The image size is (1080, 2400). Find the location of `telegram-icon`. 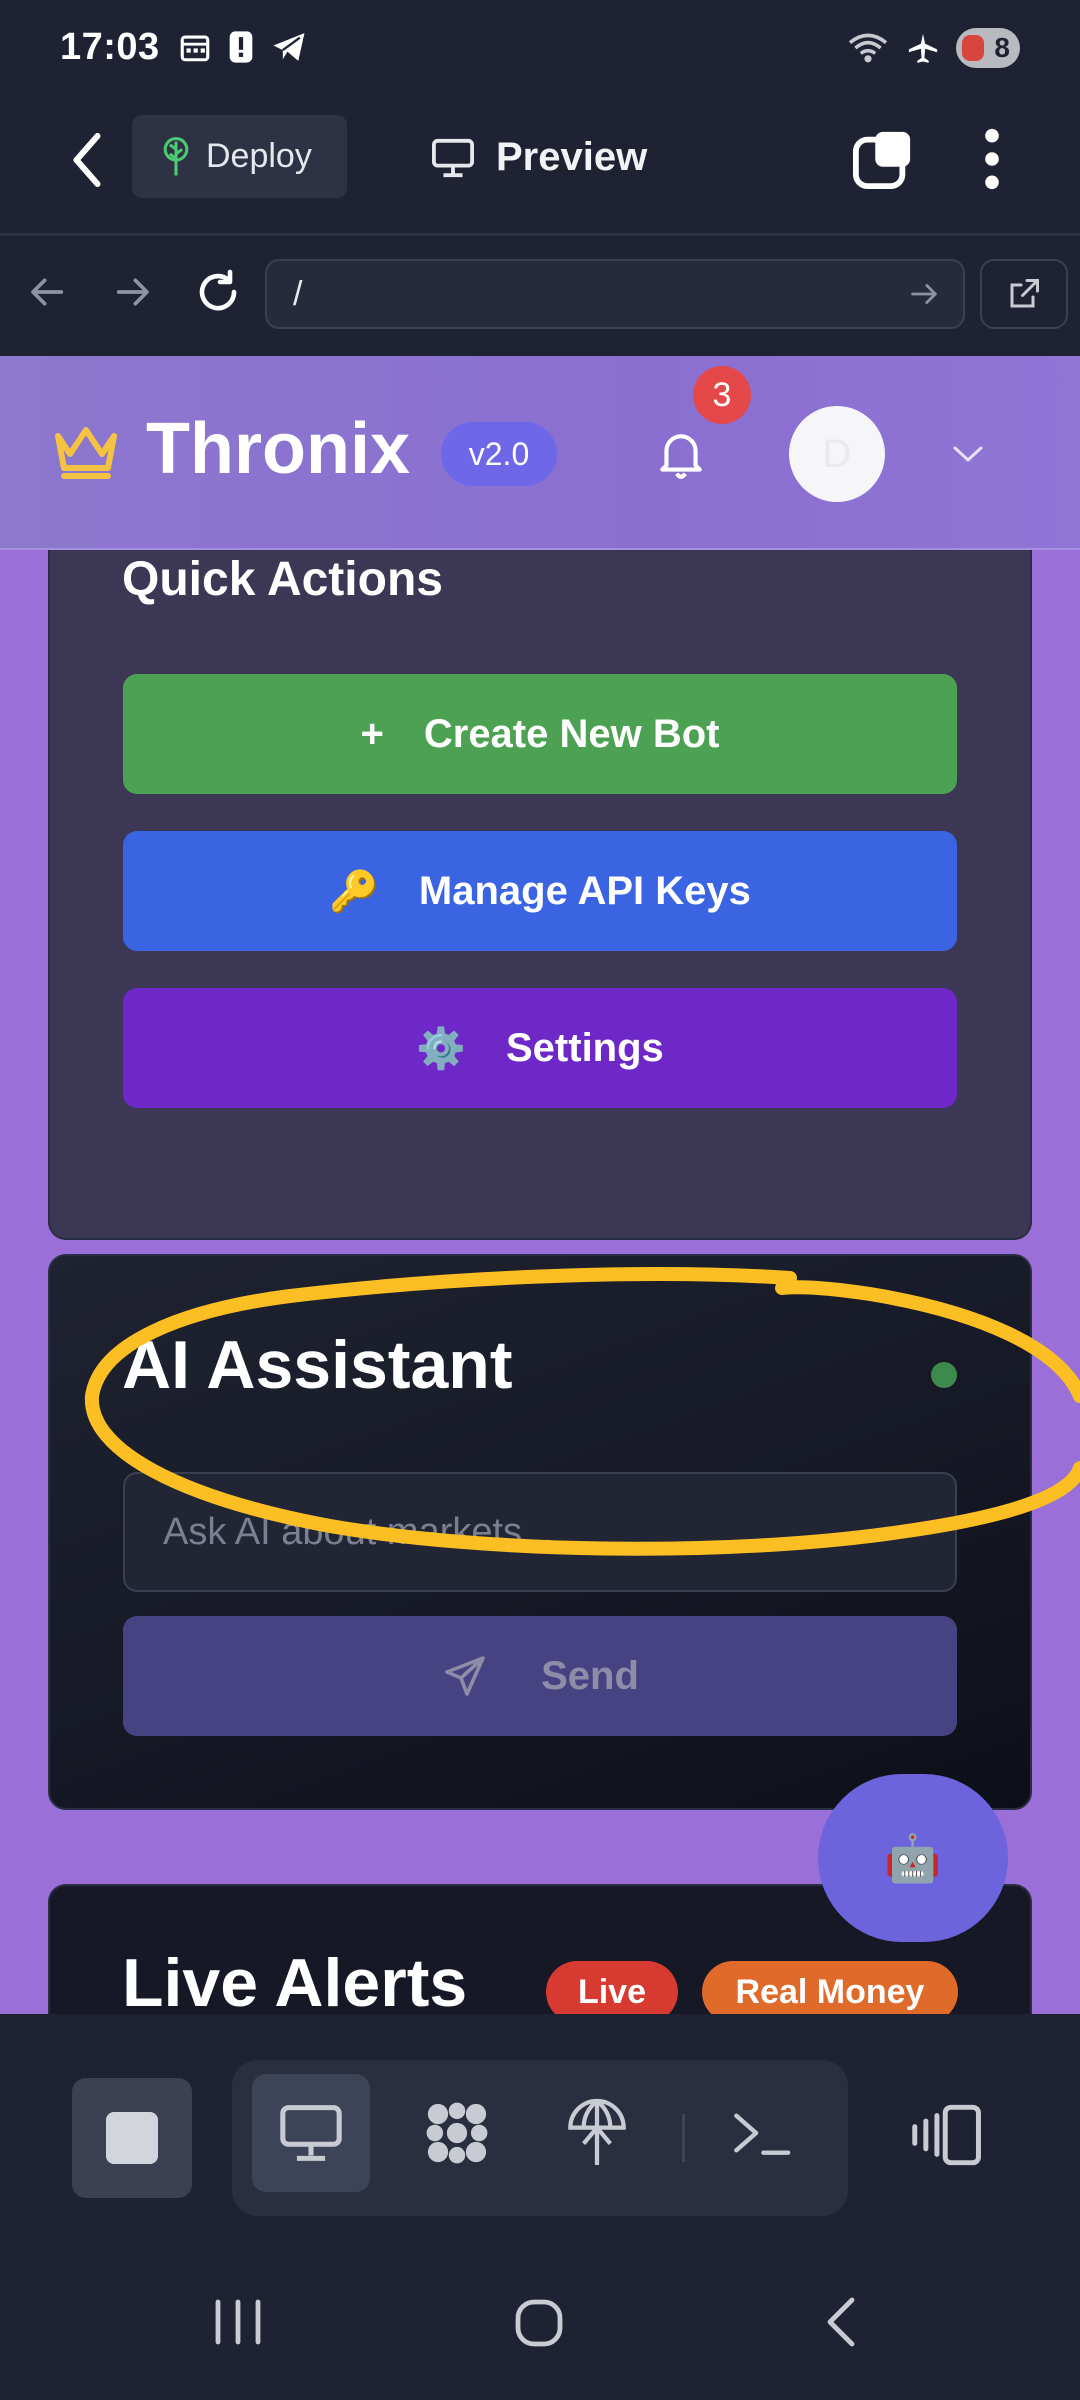

telegram-icon is located at coordinates (289, 47).